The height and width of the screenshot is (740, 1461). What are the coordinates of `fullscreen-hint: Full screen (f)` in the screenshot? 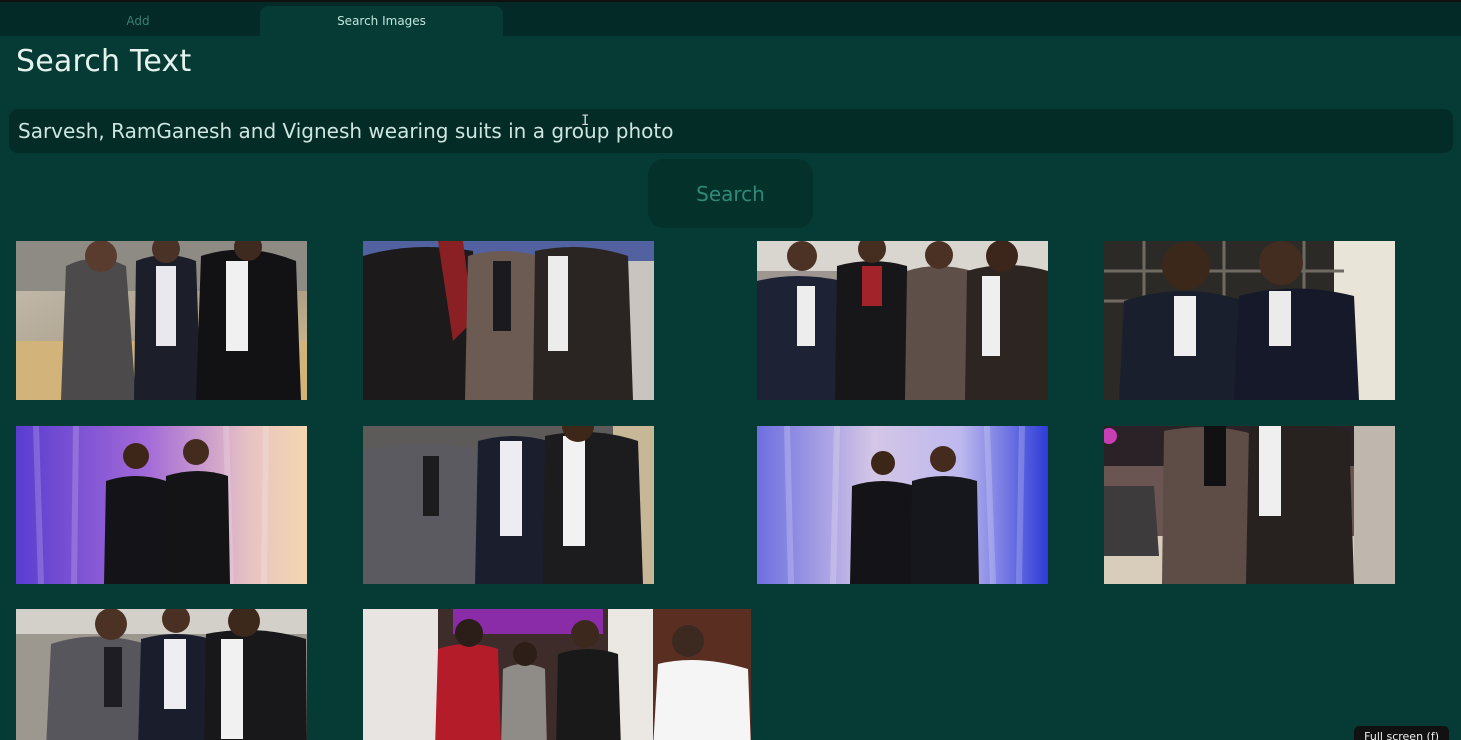 It's located at (1401, 733).